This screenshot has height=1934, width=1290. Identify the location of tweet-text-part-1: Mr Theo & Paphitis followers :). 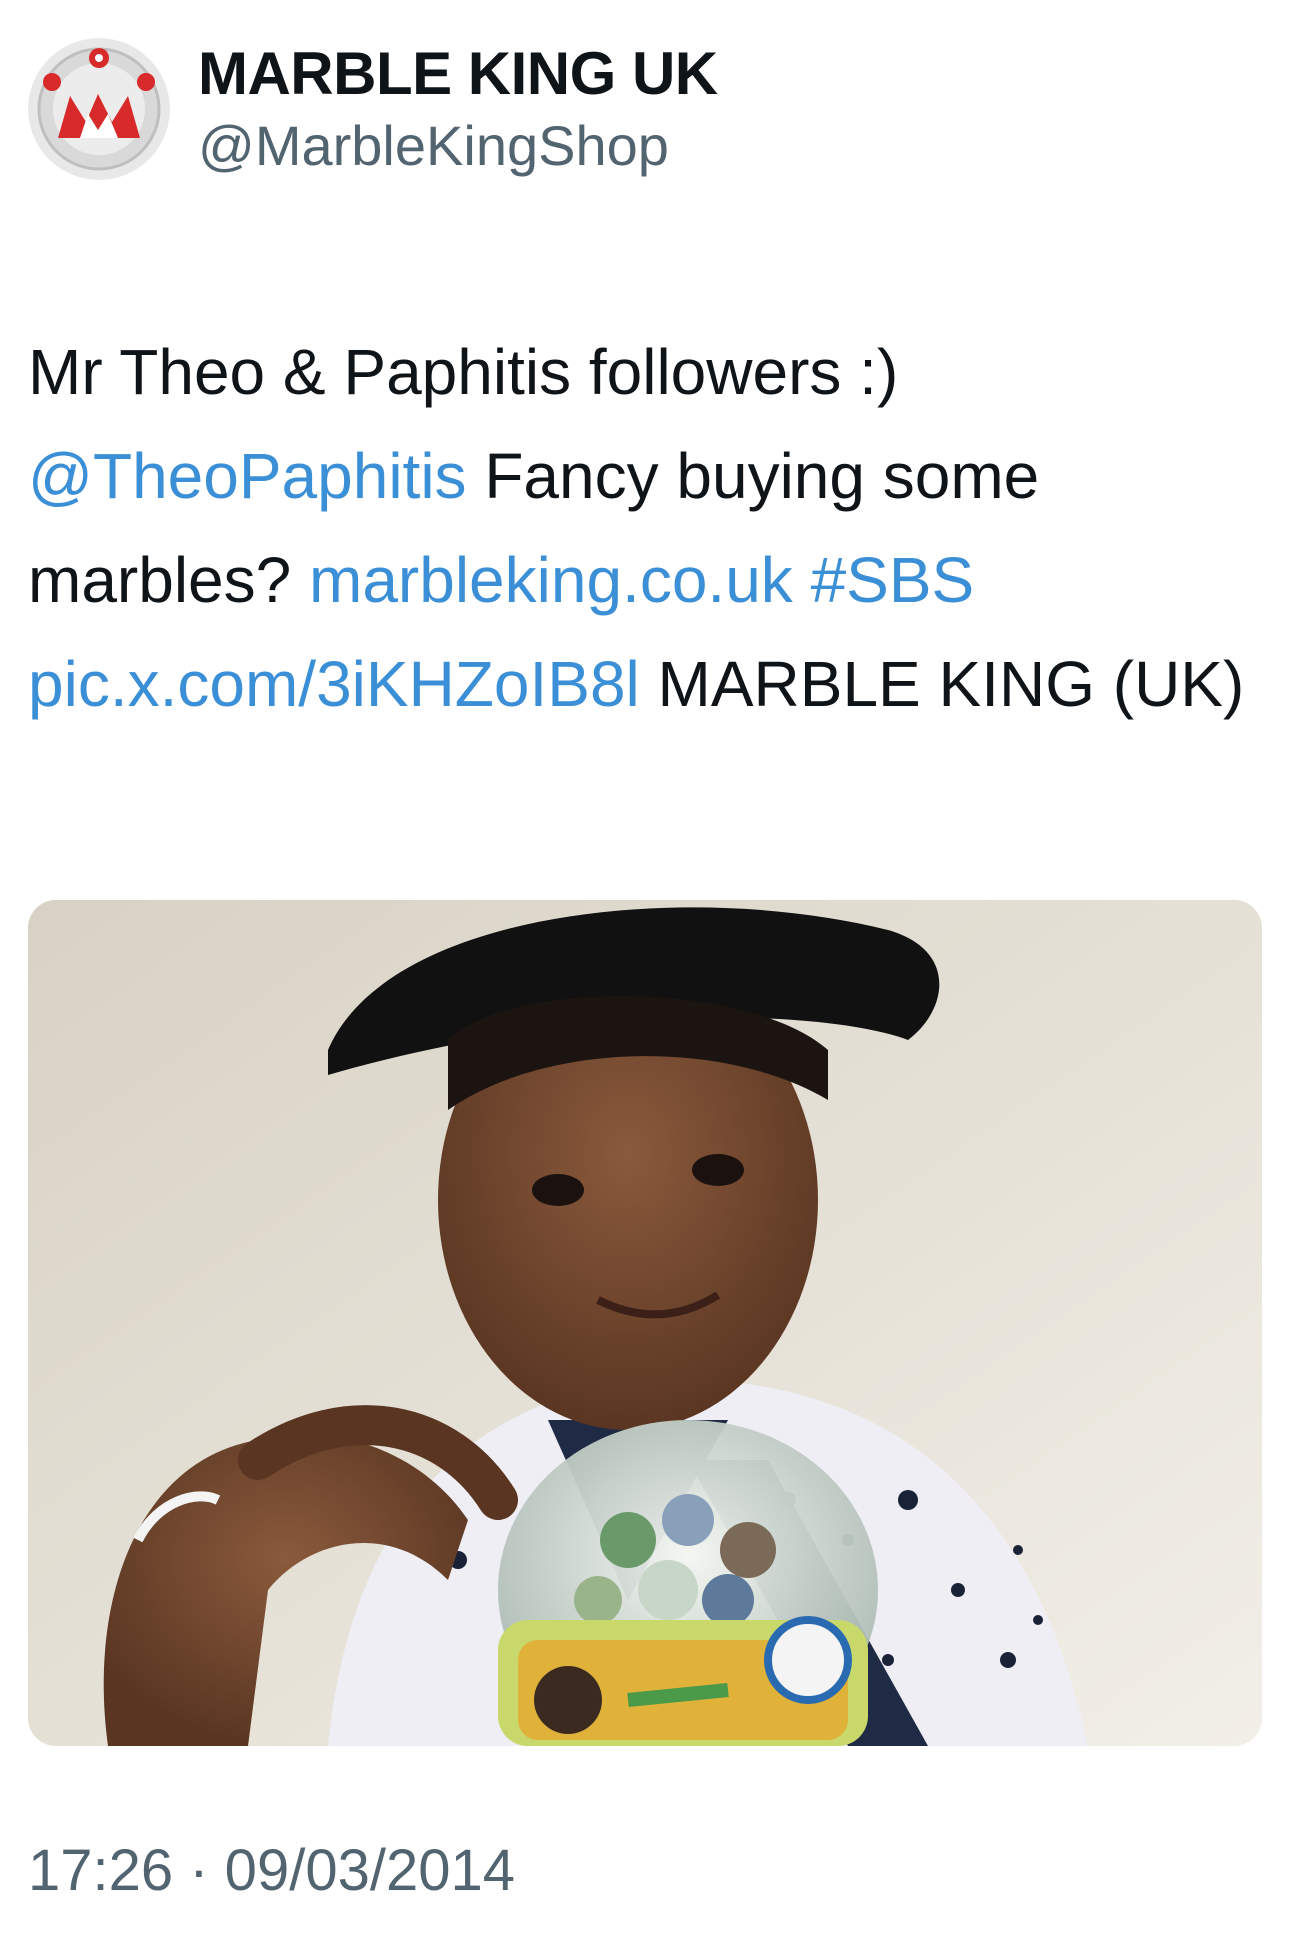
(463, 372).